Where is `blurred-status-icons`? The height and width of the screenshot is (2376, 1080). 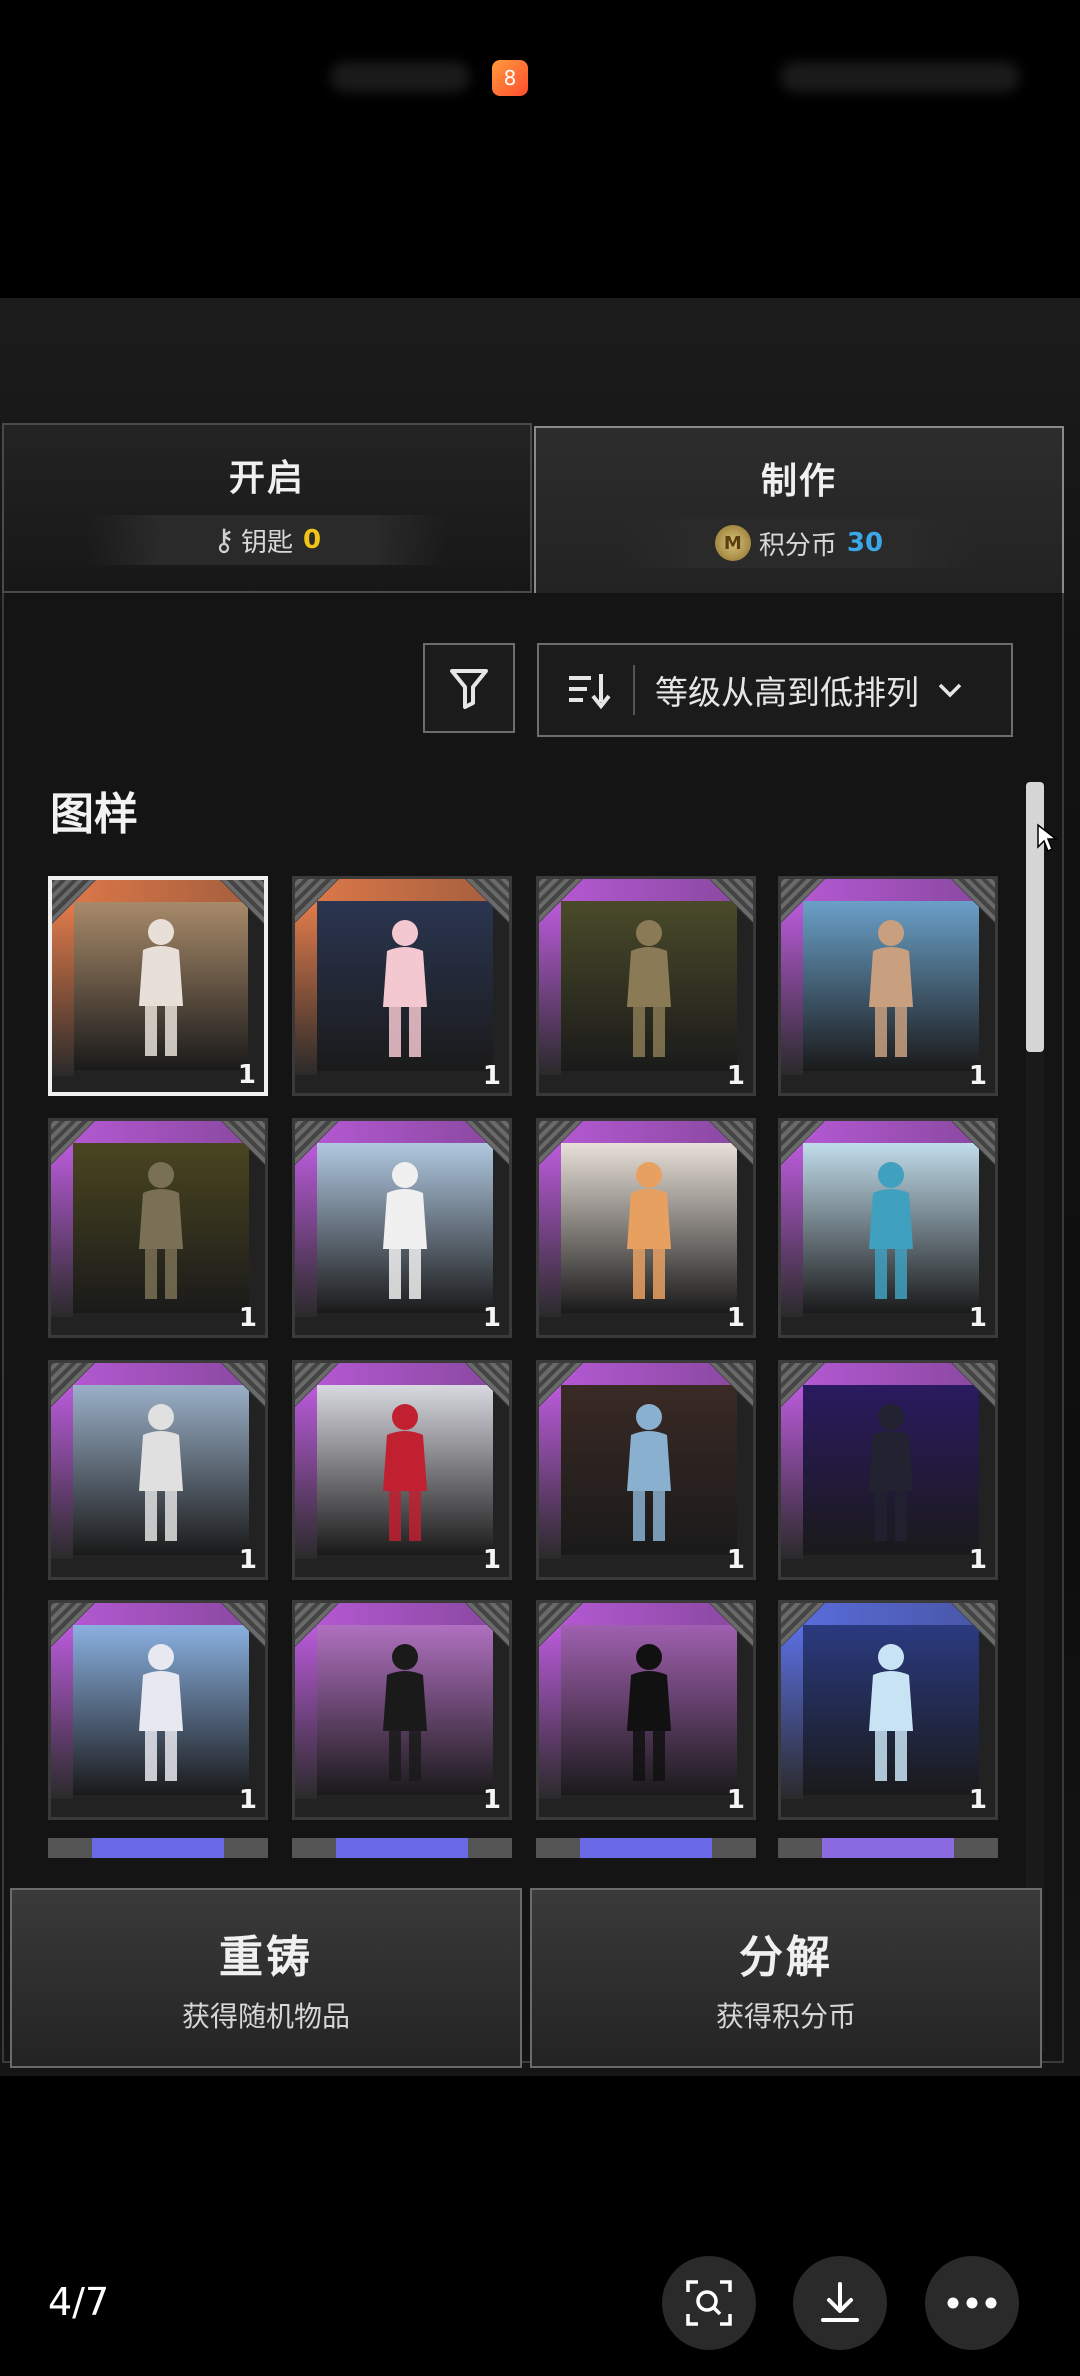 blurred-status-icons is located at coordinates (900, 77).